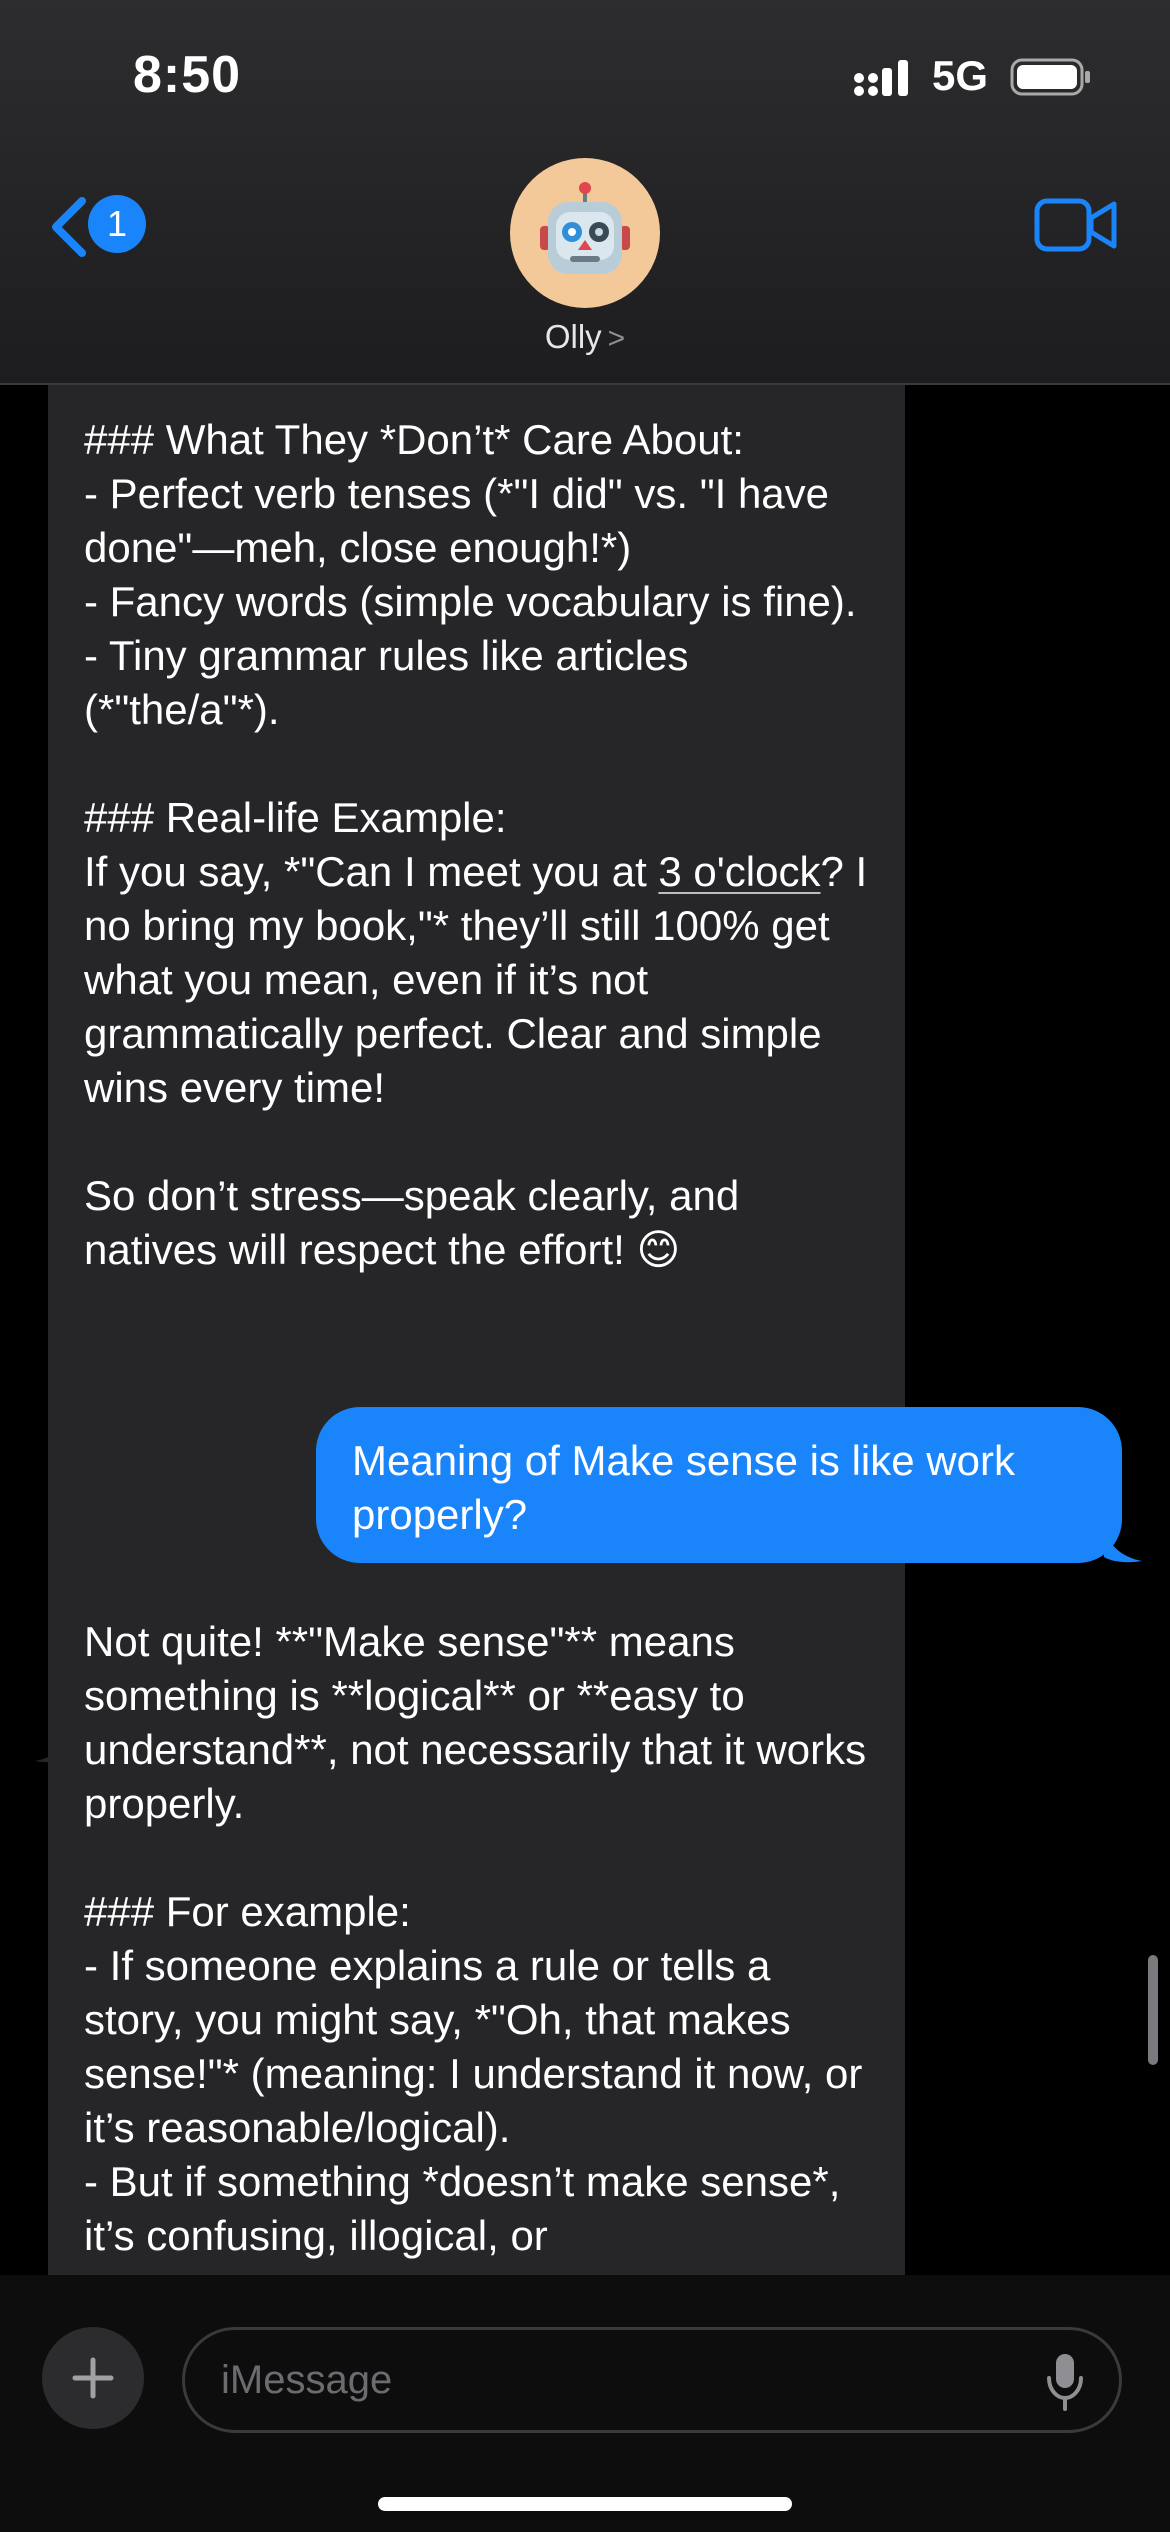 This screenshot has height=2532, width=1170. I want to click on home-indicator, so click(585, 2504).